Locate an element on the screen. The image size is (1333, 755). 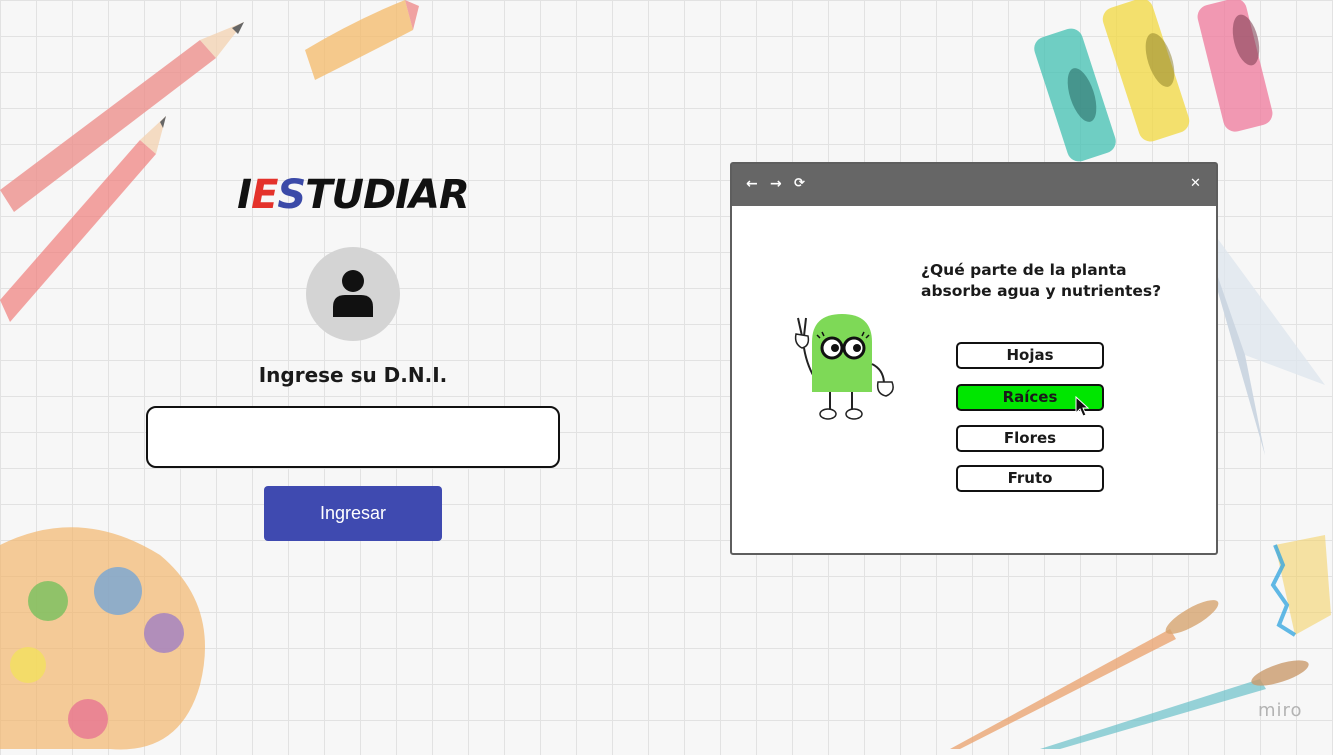
submit-button: Ingresar is located at coordinates (353, 513).